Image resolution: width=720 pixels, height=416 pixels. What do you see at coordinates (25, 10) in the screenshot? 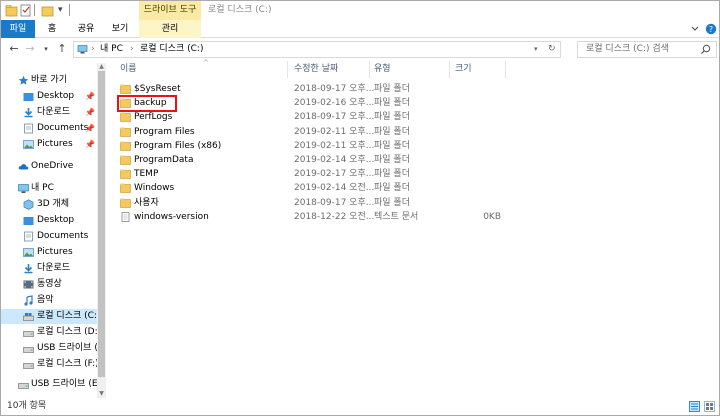
I see `properties-icon` at bounding box center [25, 10].